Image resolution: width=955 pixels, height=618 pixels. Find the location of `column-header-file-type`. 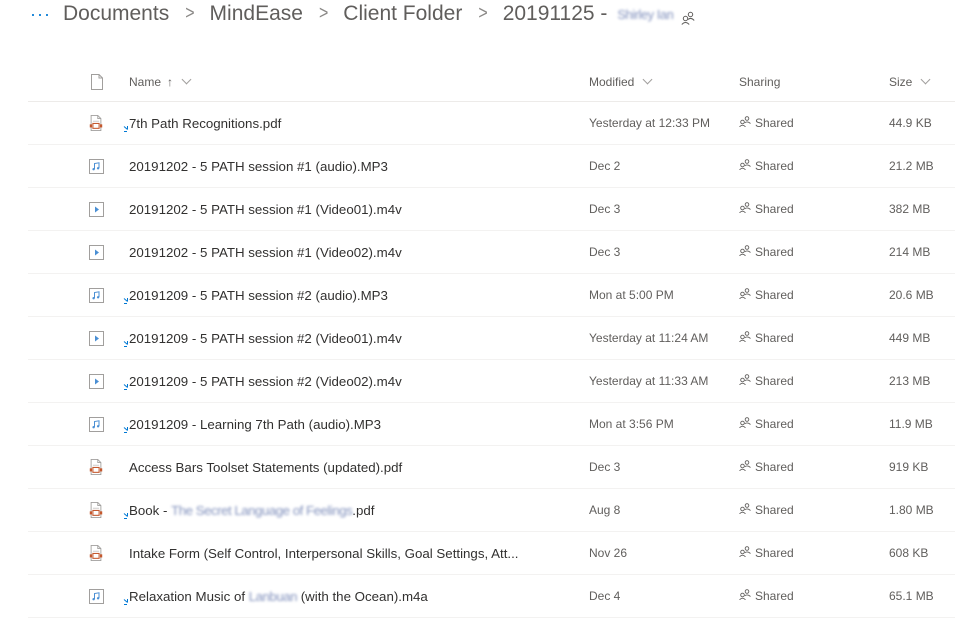

column-header-file-type is located at coordinates (97, 81).